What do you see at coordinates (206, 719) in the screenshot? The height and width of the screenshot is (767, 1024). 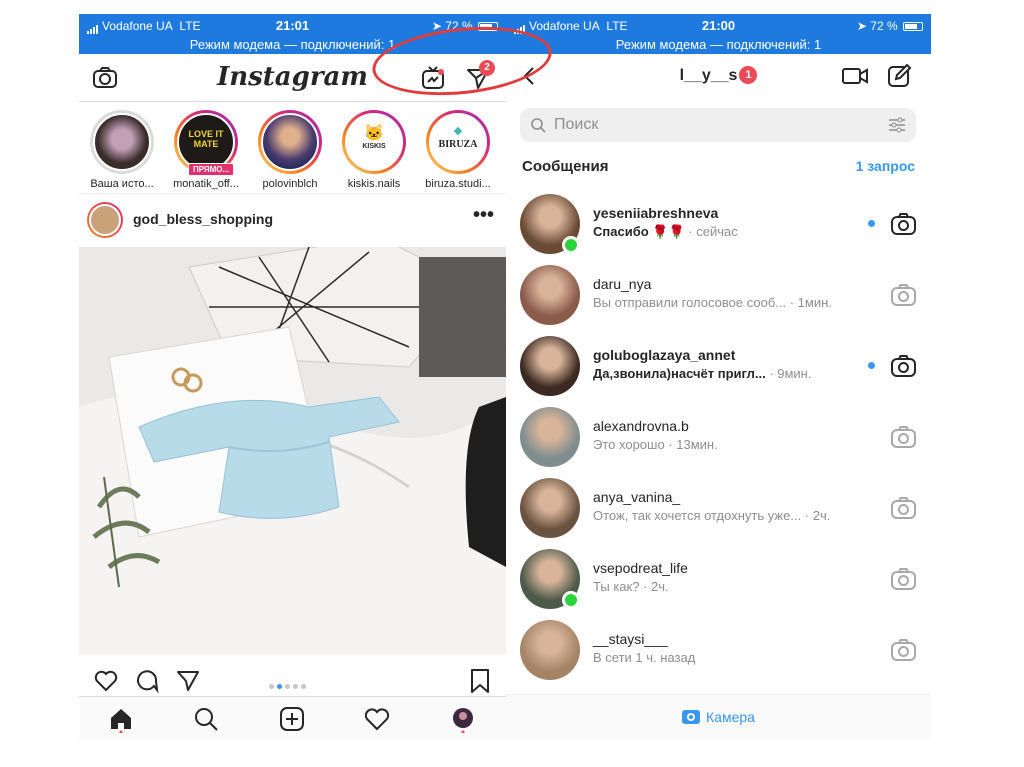 I see `search-icon` at bounding box center [206, 719].